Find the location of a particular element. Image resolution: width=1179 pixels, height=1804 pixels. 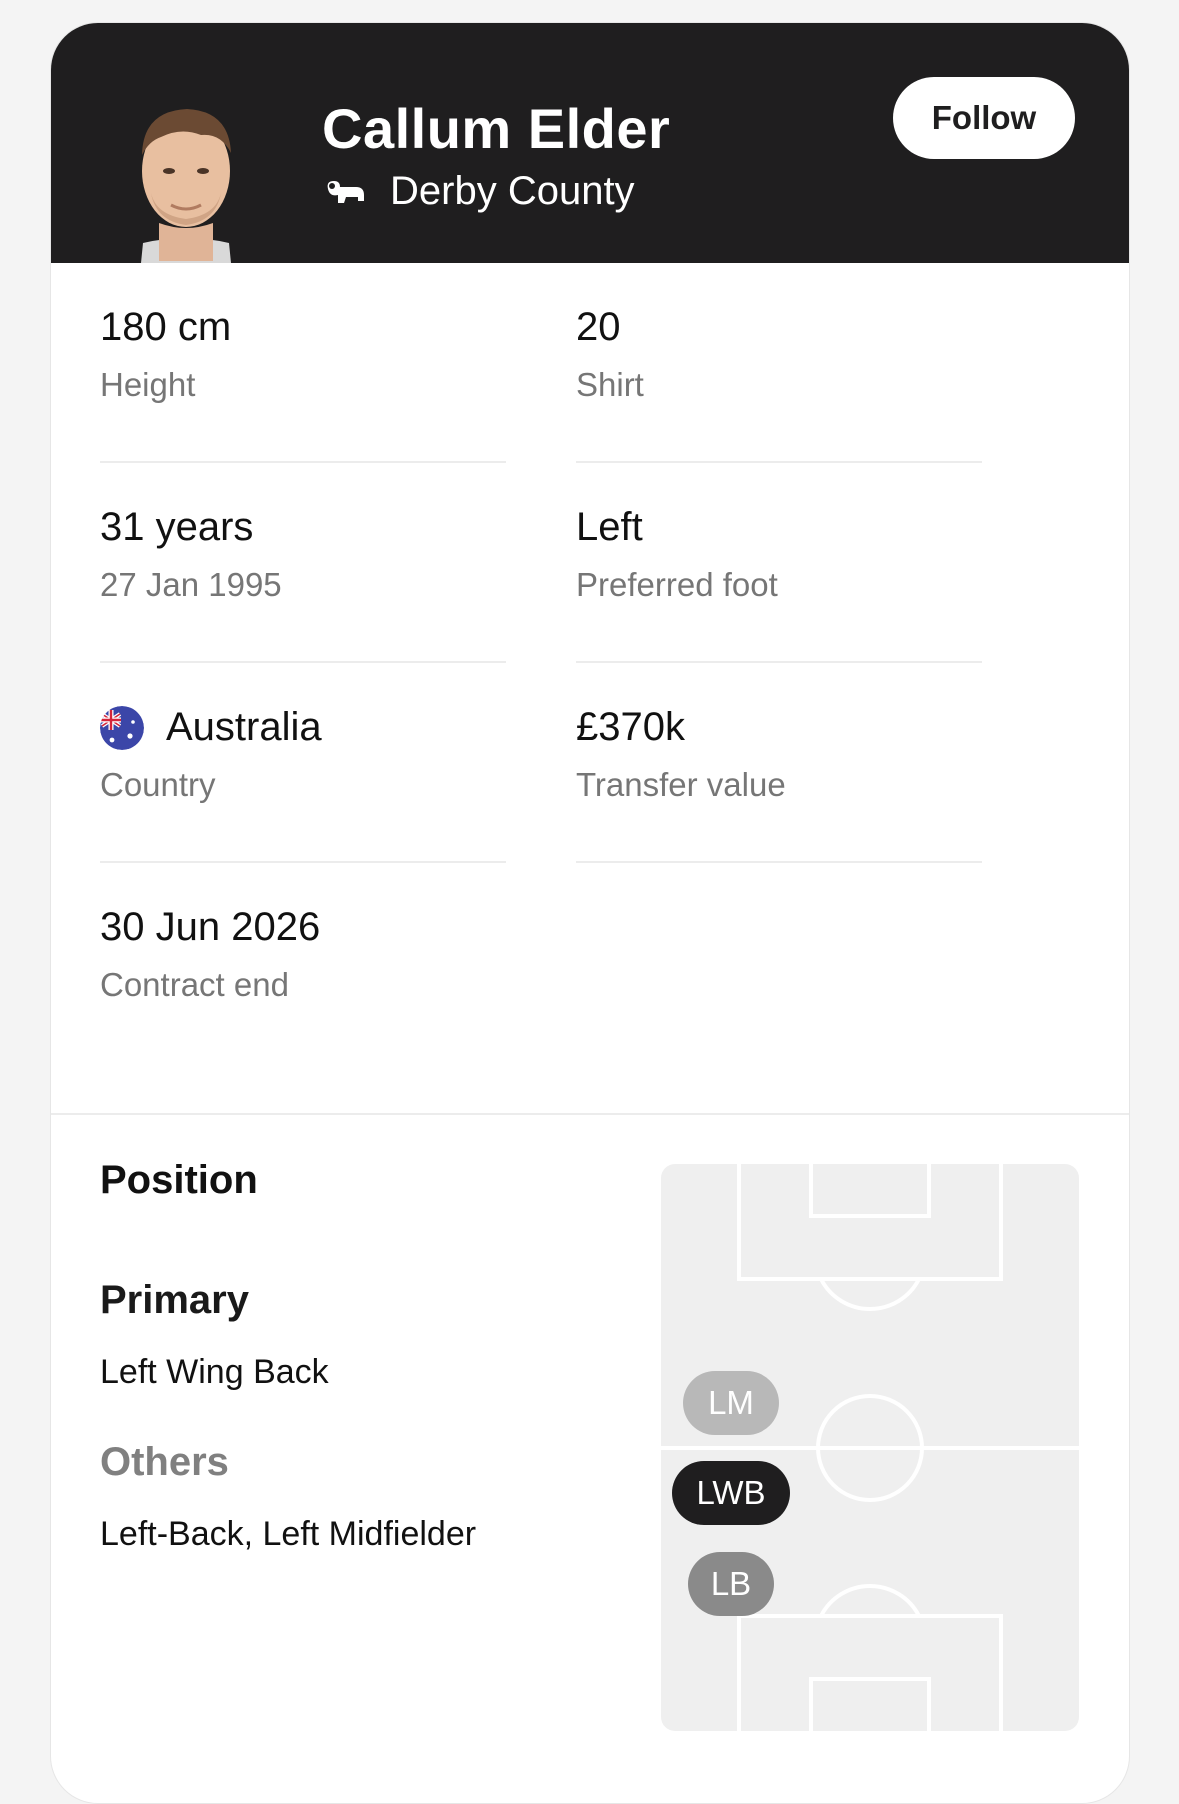

transfer-label: Transfer value is located at coordinates (681, 784).